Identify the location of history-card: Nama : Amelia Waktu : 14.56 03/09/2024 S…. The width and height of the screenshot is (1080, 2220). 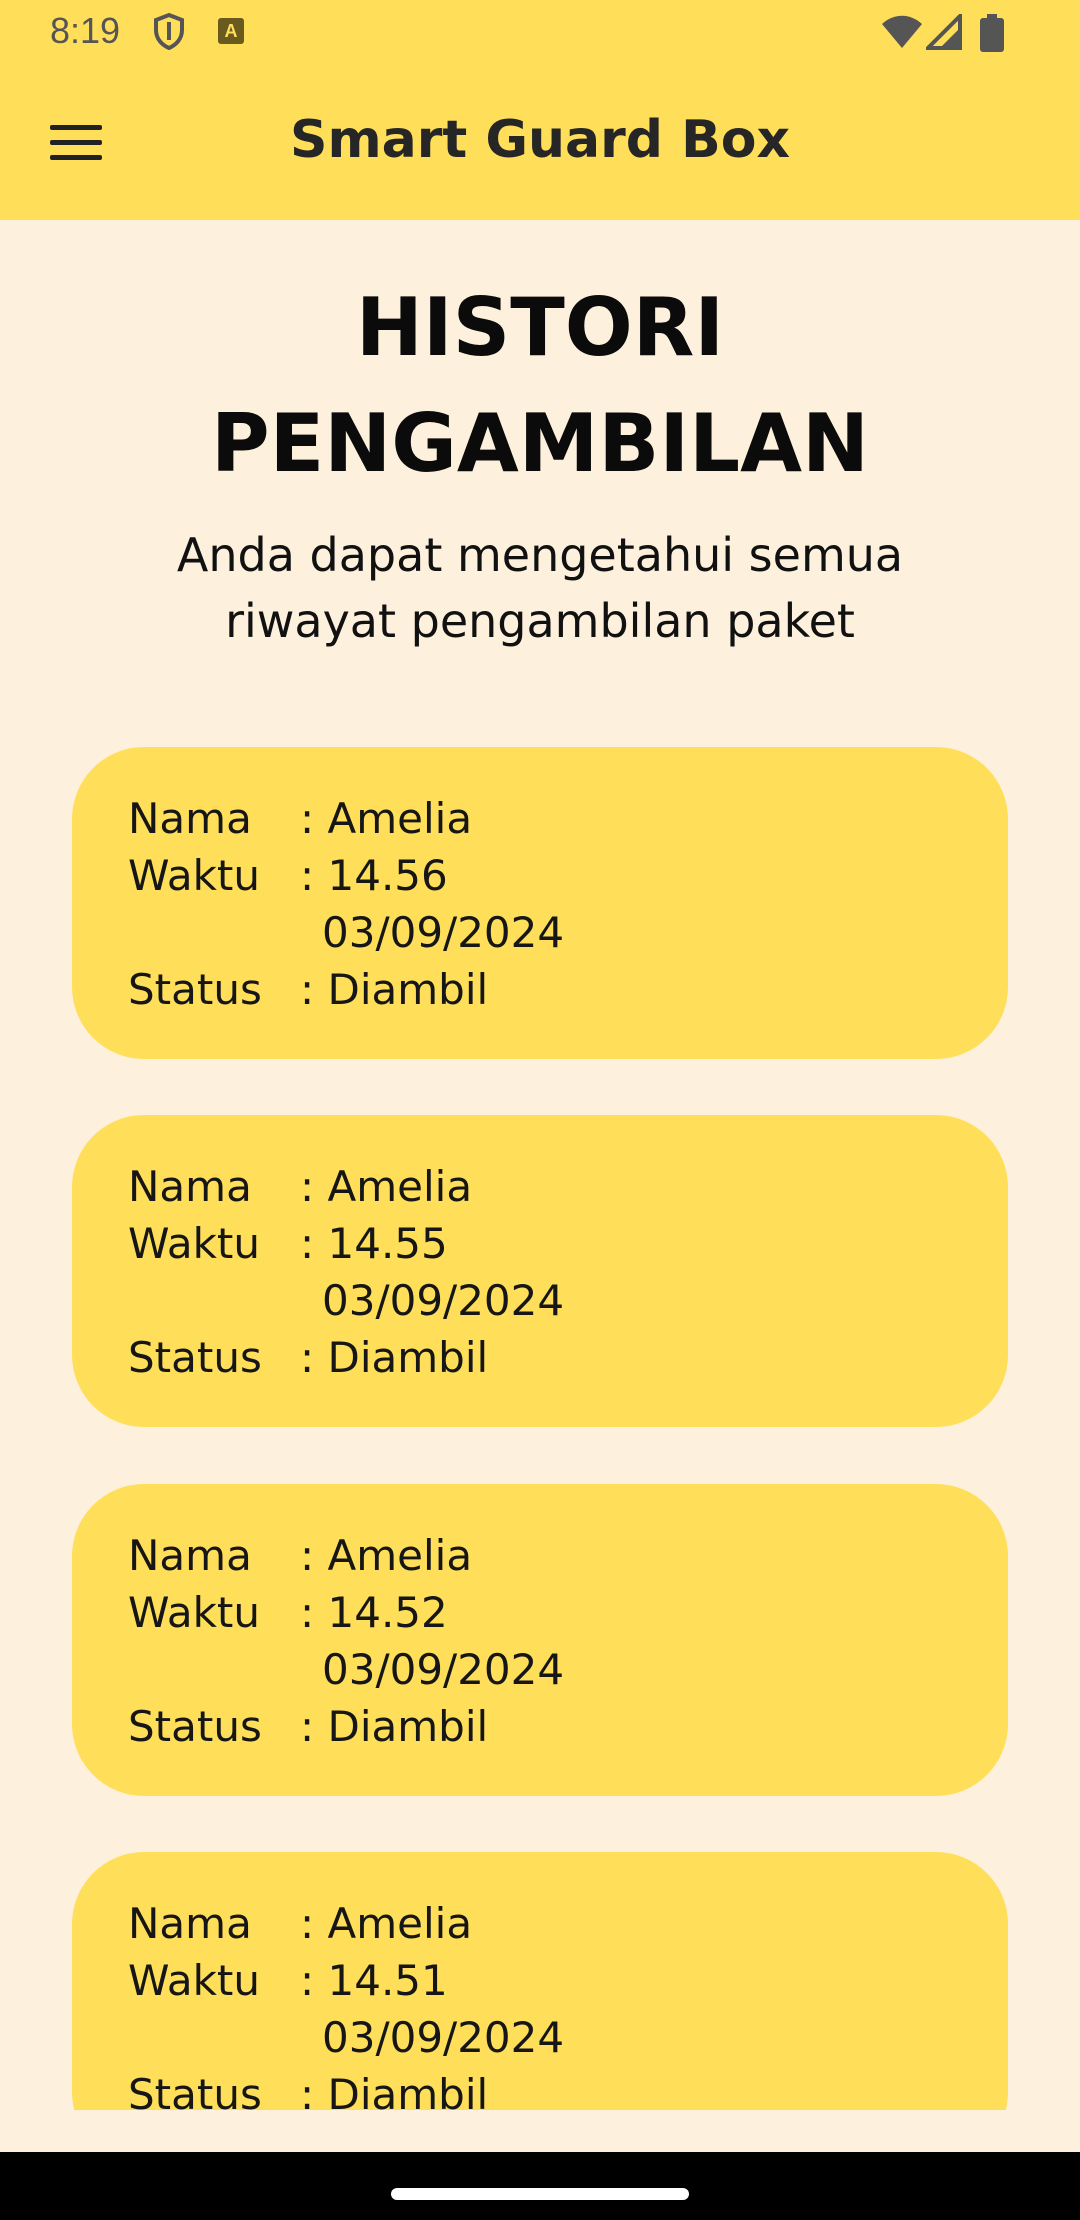
(540, 903).